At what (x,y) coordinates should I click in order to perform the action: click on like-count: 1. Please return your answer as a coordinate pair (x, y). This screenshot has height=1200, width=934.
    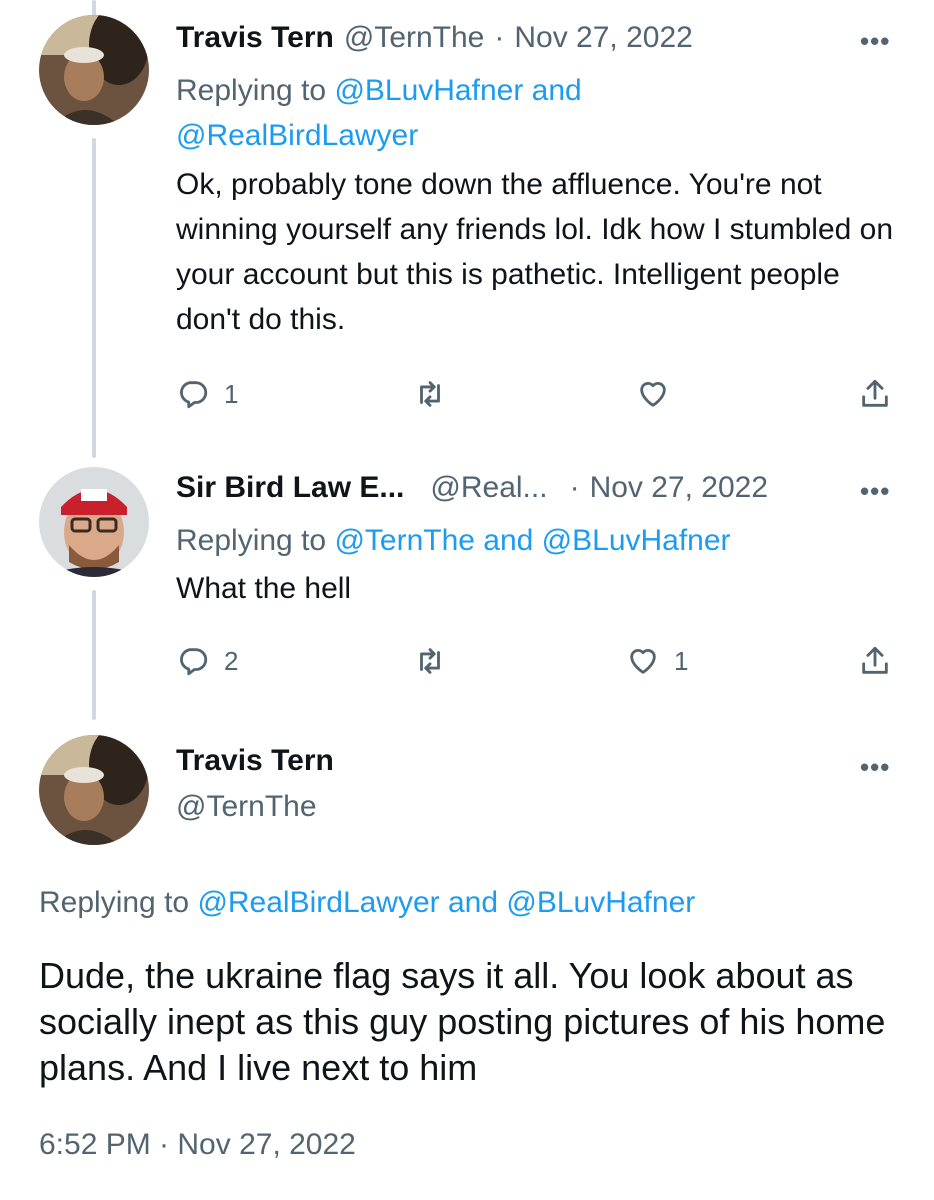
    Looking at the image, I should click on (681, 660).